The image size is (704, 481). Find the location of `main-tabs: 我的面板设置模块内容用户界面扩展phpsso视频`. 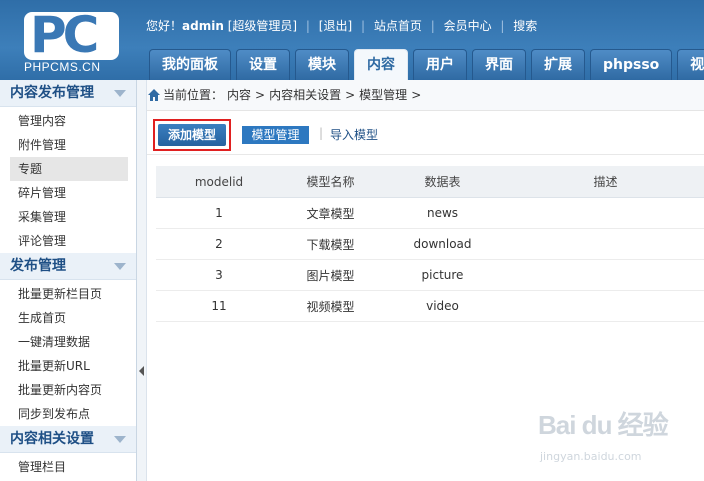

main-tabs: 我的面板设置模块内容用户界面扩展phpsso视频 is located at coordinates (426, 64).